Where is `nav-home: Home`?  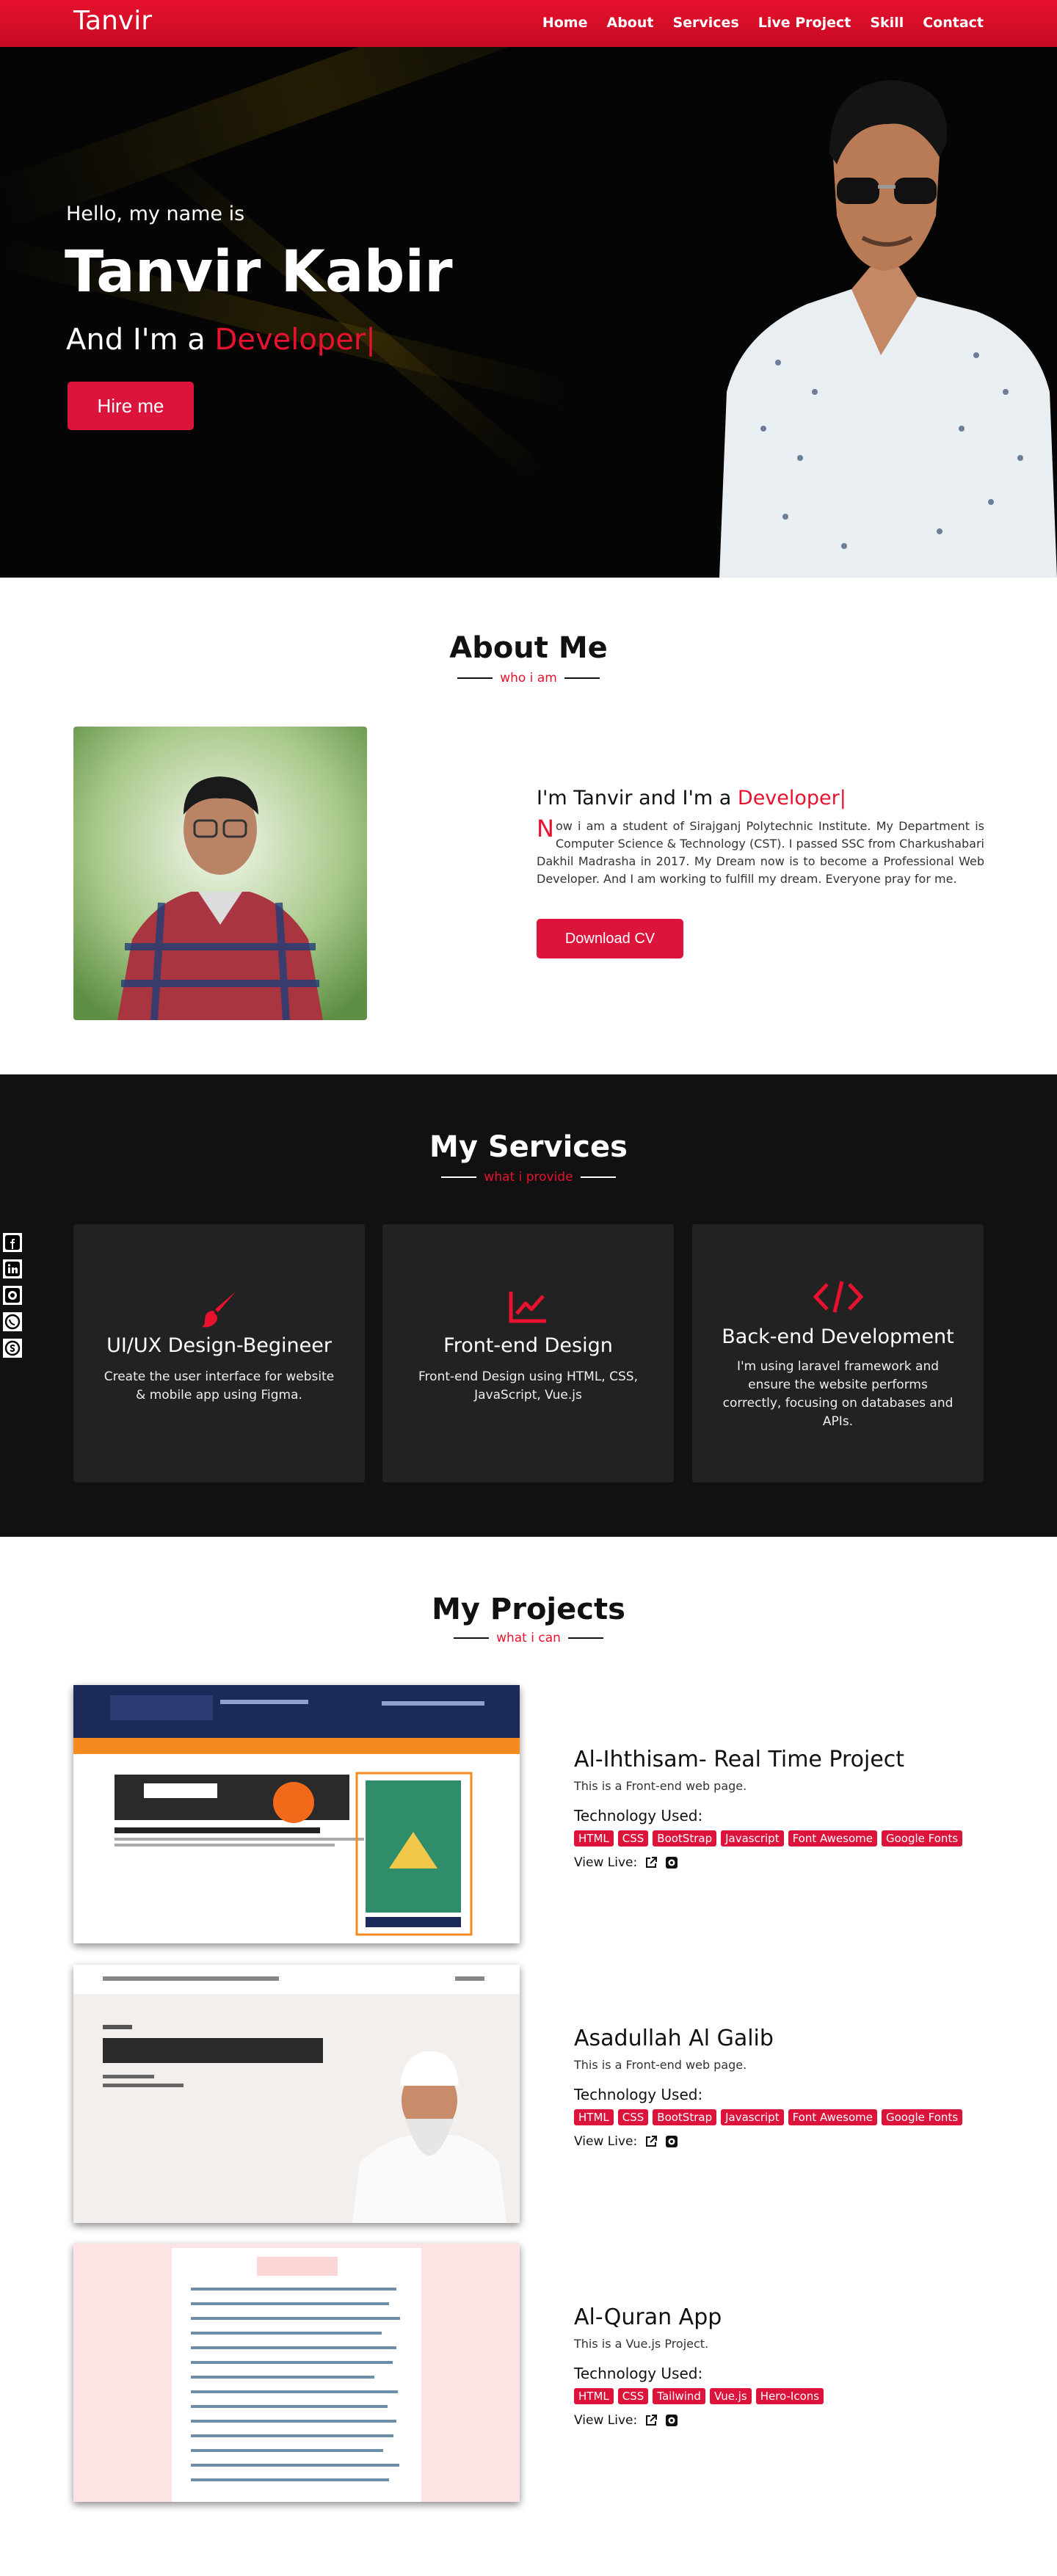
nav-home: Home is located at coordinates (565, 23).